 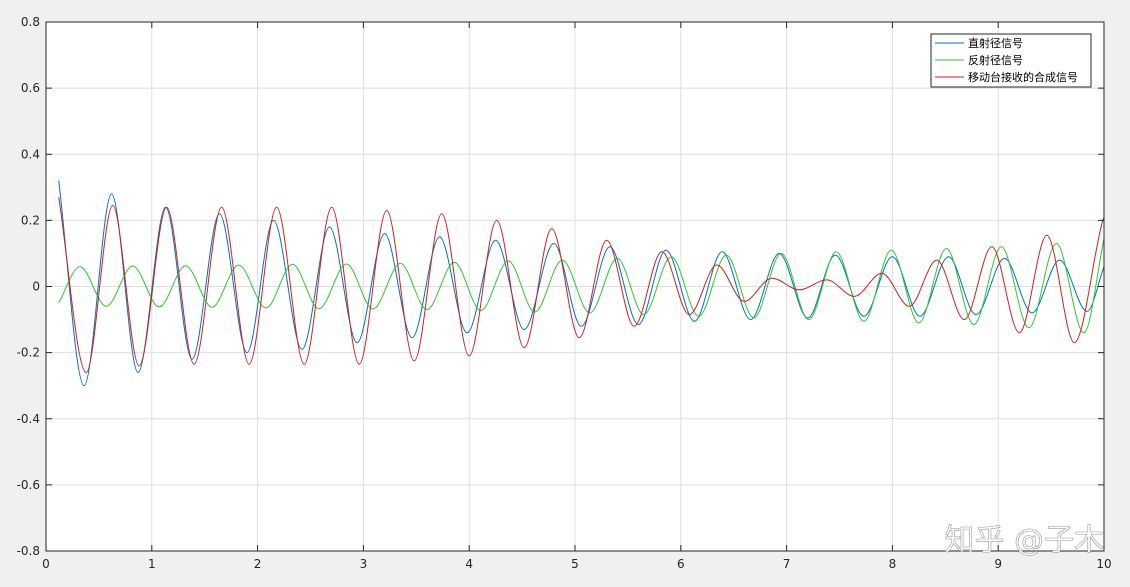 What do you see at coordinates (893, 564) in the screenshot?
I see `x-tick-label: 8` at bounding box center [893, 564].